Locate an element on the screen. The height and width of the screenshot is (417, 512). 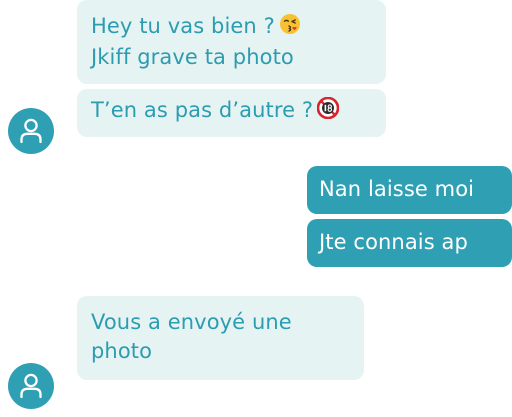
incoming-message-bubble: T’en as pas d’autre ? is located at coordinates (231, 113).